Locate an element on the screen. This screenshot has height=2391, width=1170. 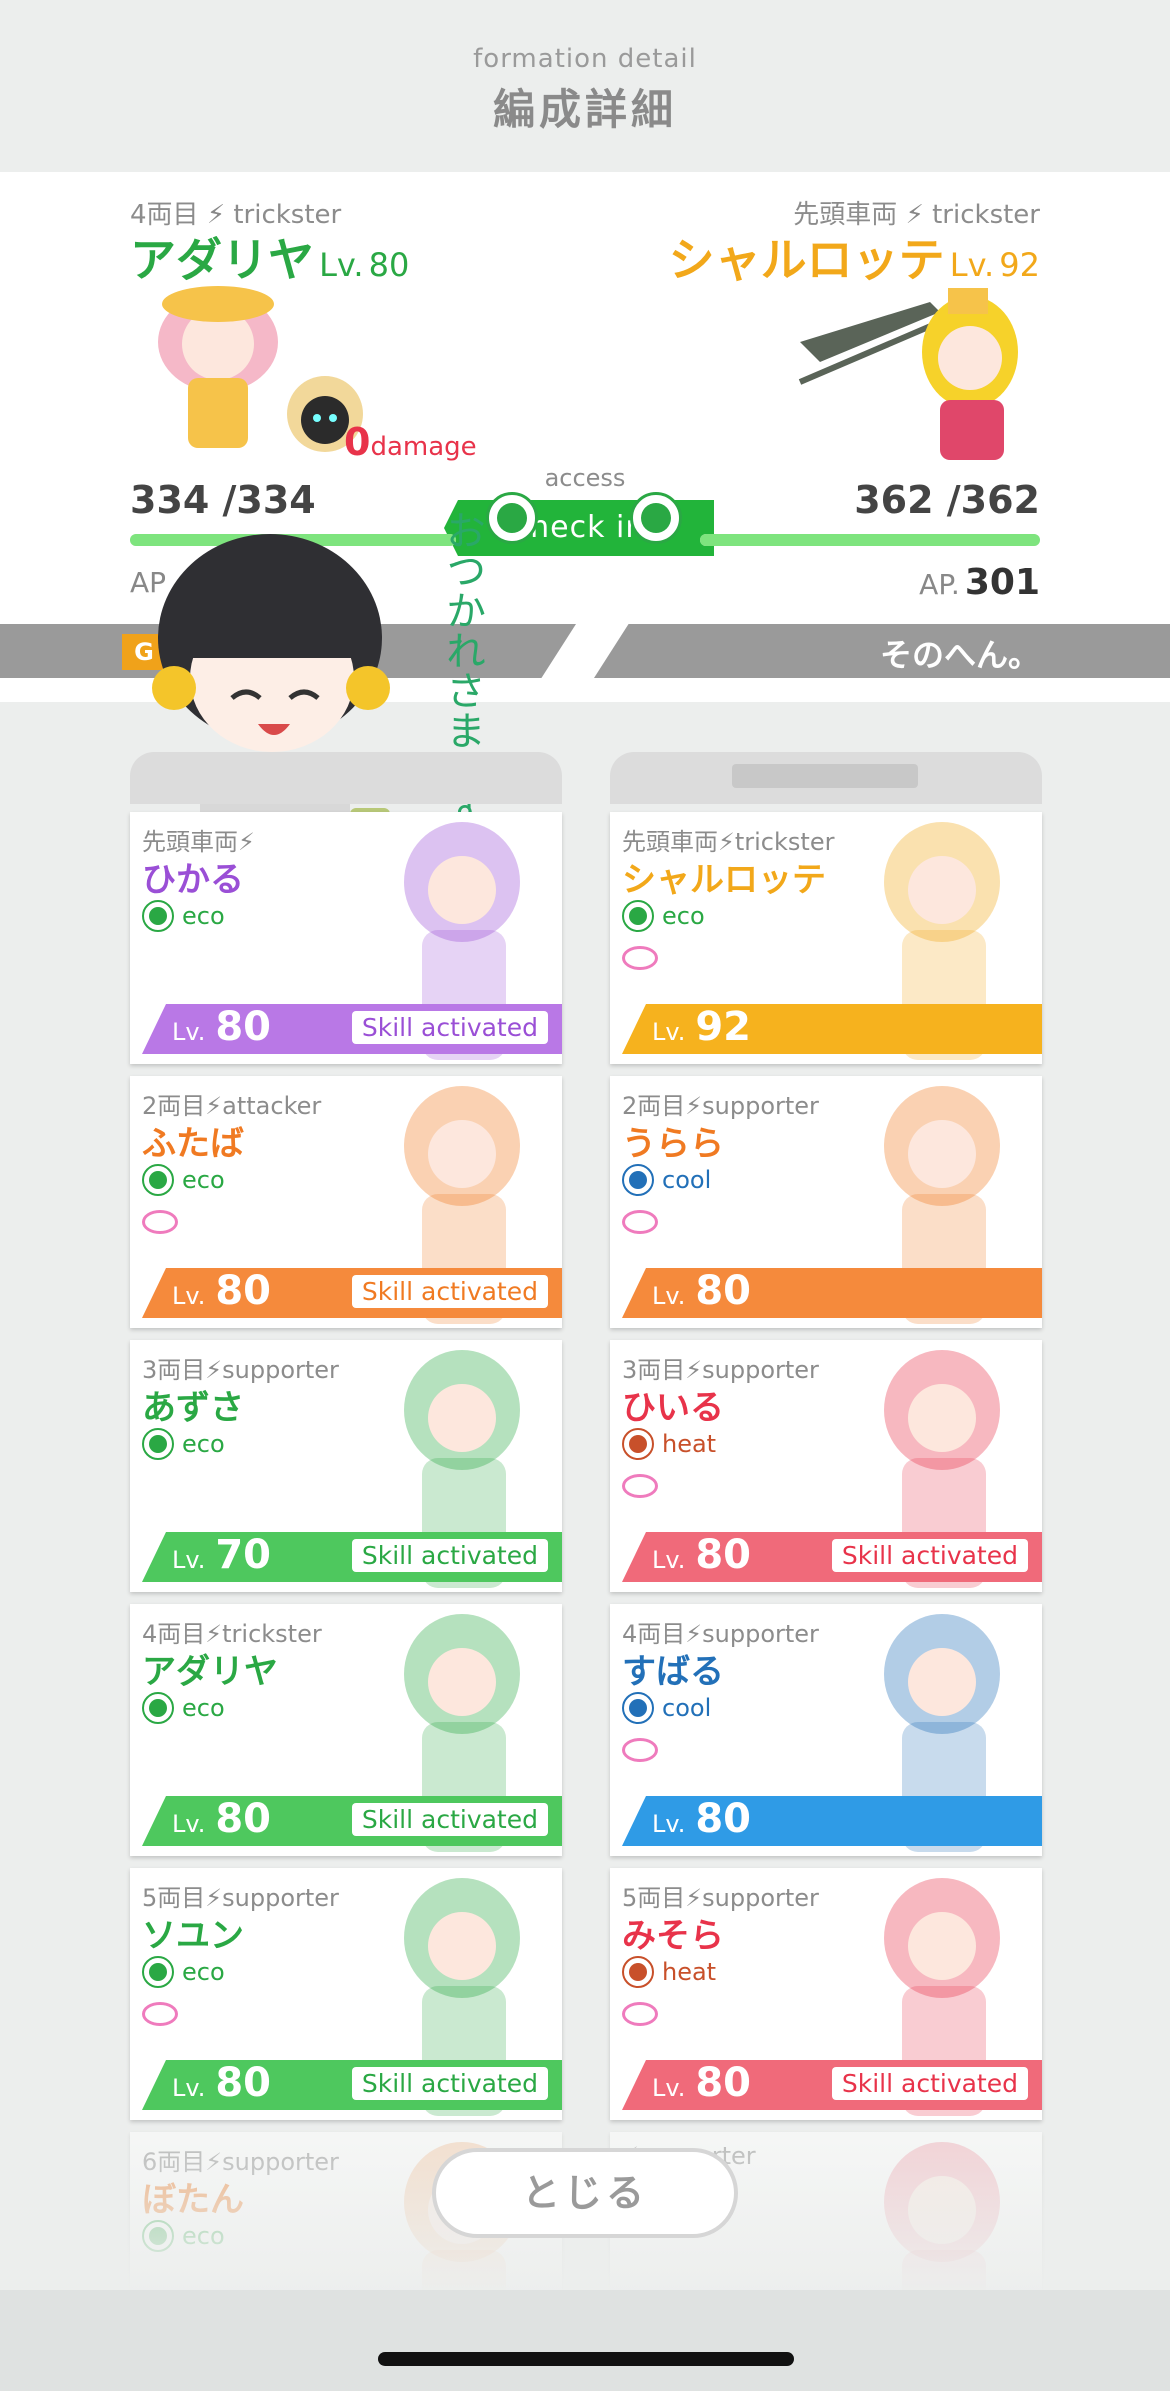
right-hp-track is located at coordinates (870, 540).